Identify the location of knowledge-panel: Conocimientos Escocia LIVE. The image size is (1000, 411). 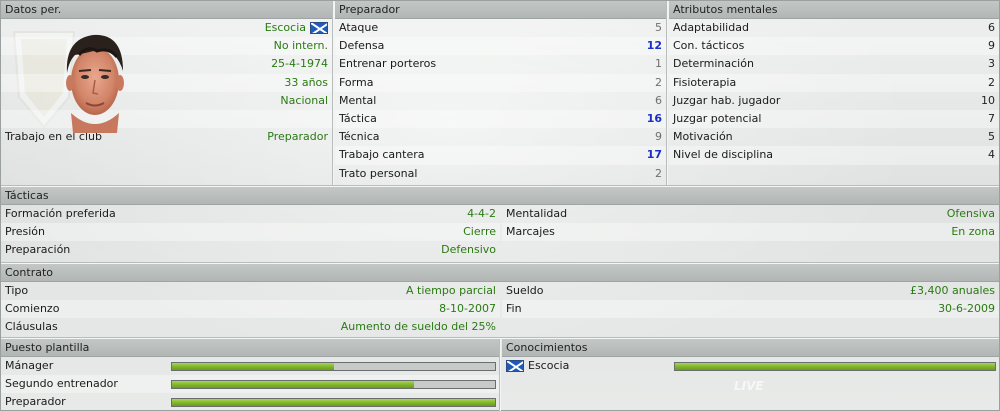
(750, 375).